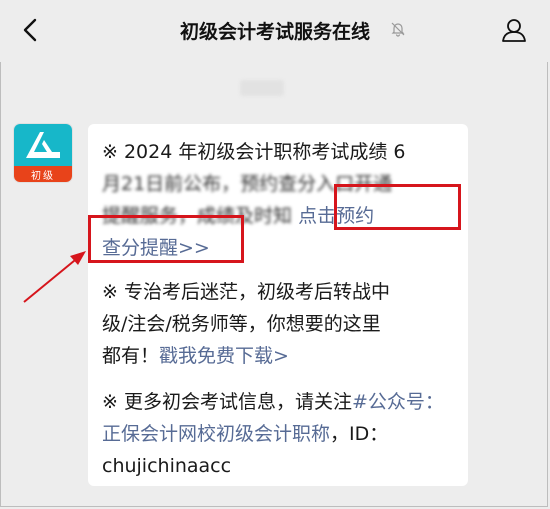  I want to click on chat-header: 初级会计考试服务在线, so click(275, 31).